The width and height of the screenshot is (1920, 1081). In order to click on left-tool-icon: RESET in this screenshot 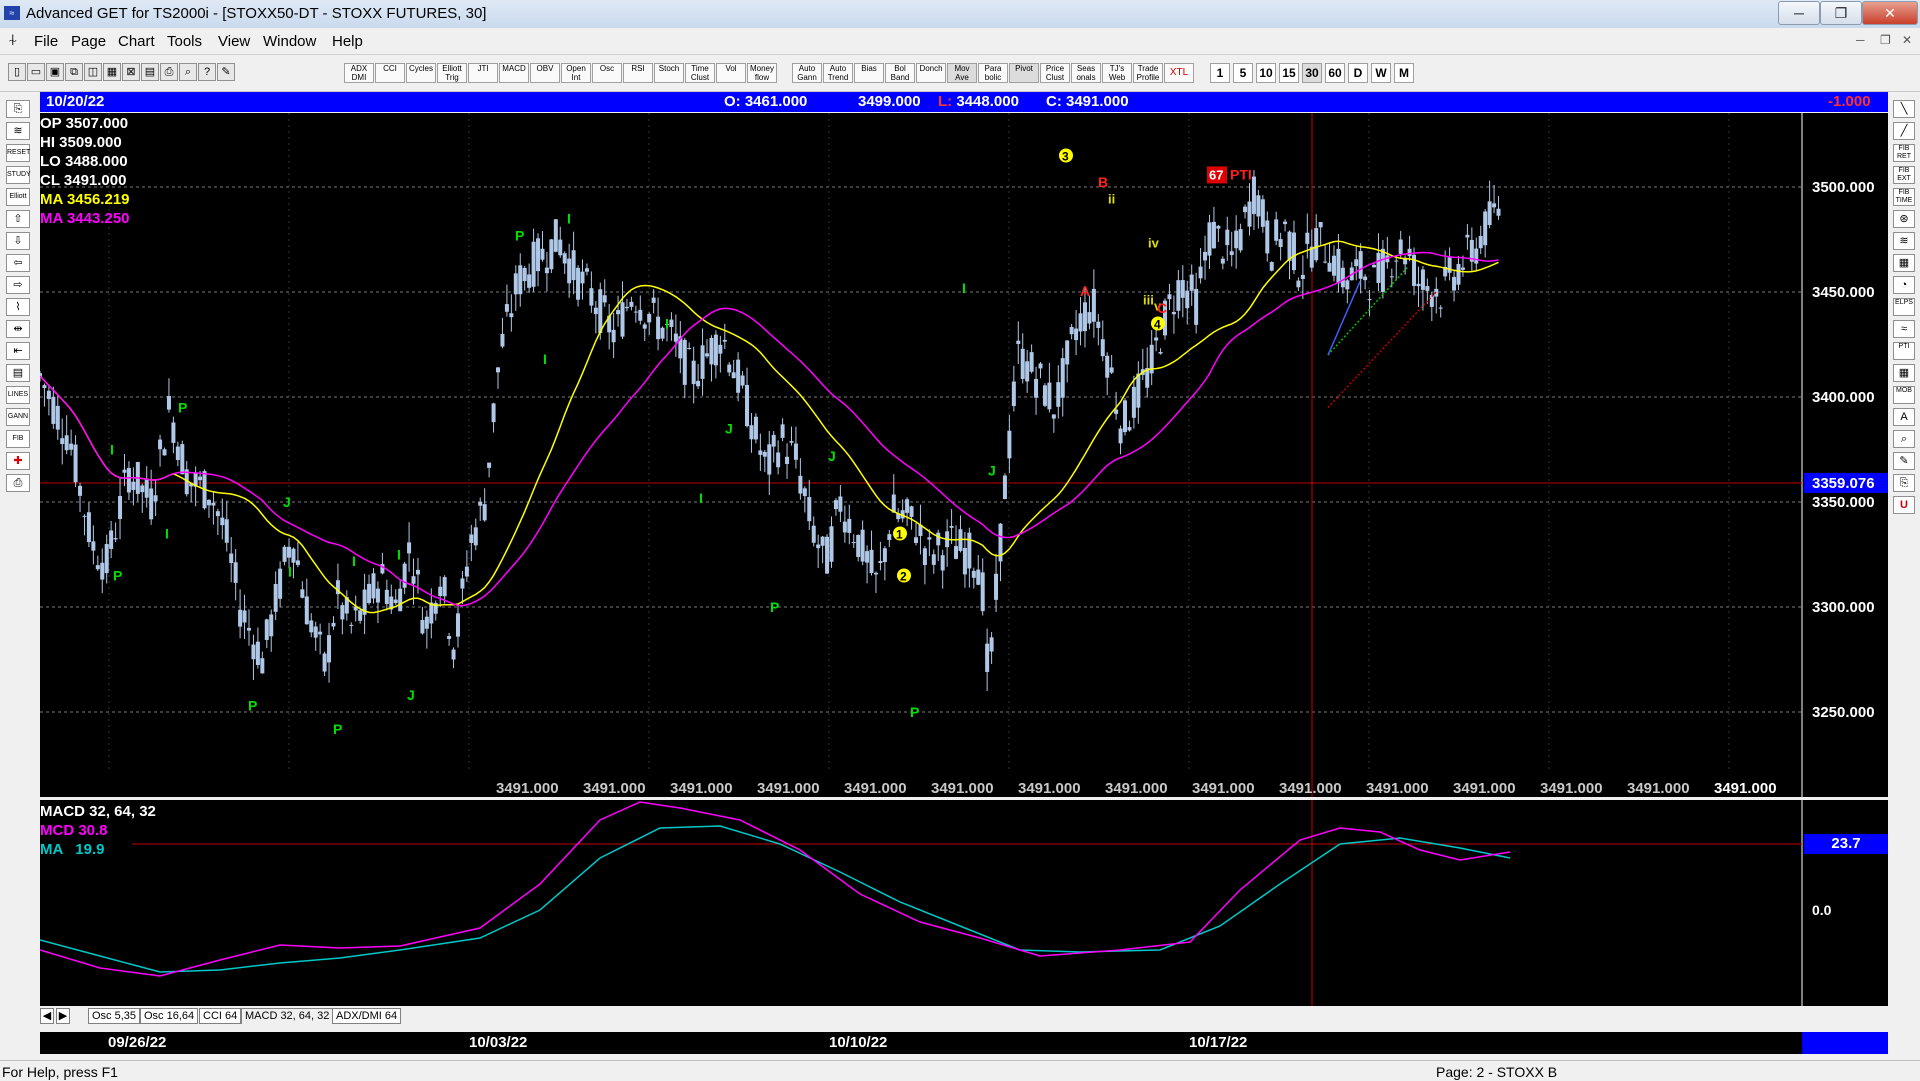, I will do `click(18, 153)`.